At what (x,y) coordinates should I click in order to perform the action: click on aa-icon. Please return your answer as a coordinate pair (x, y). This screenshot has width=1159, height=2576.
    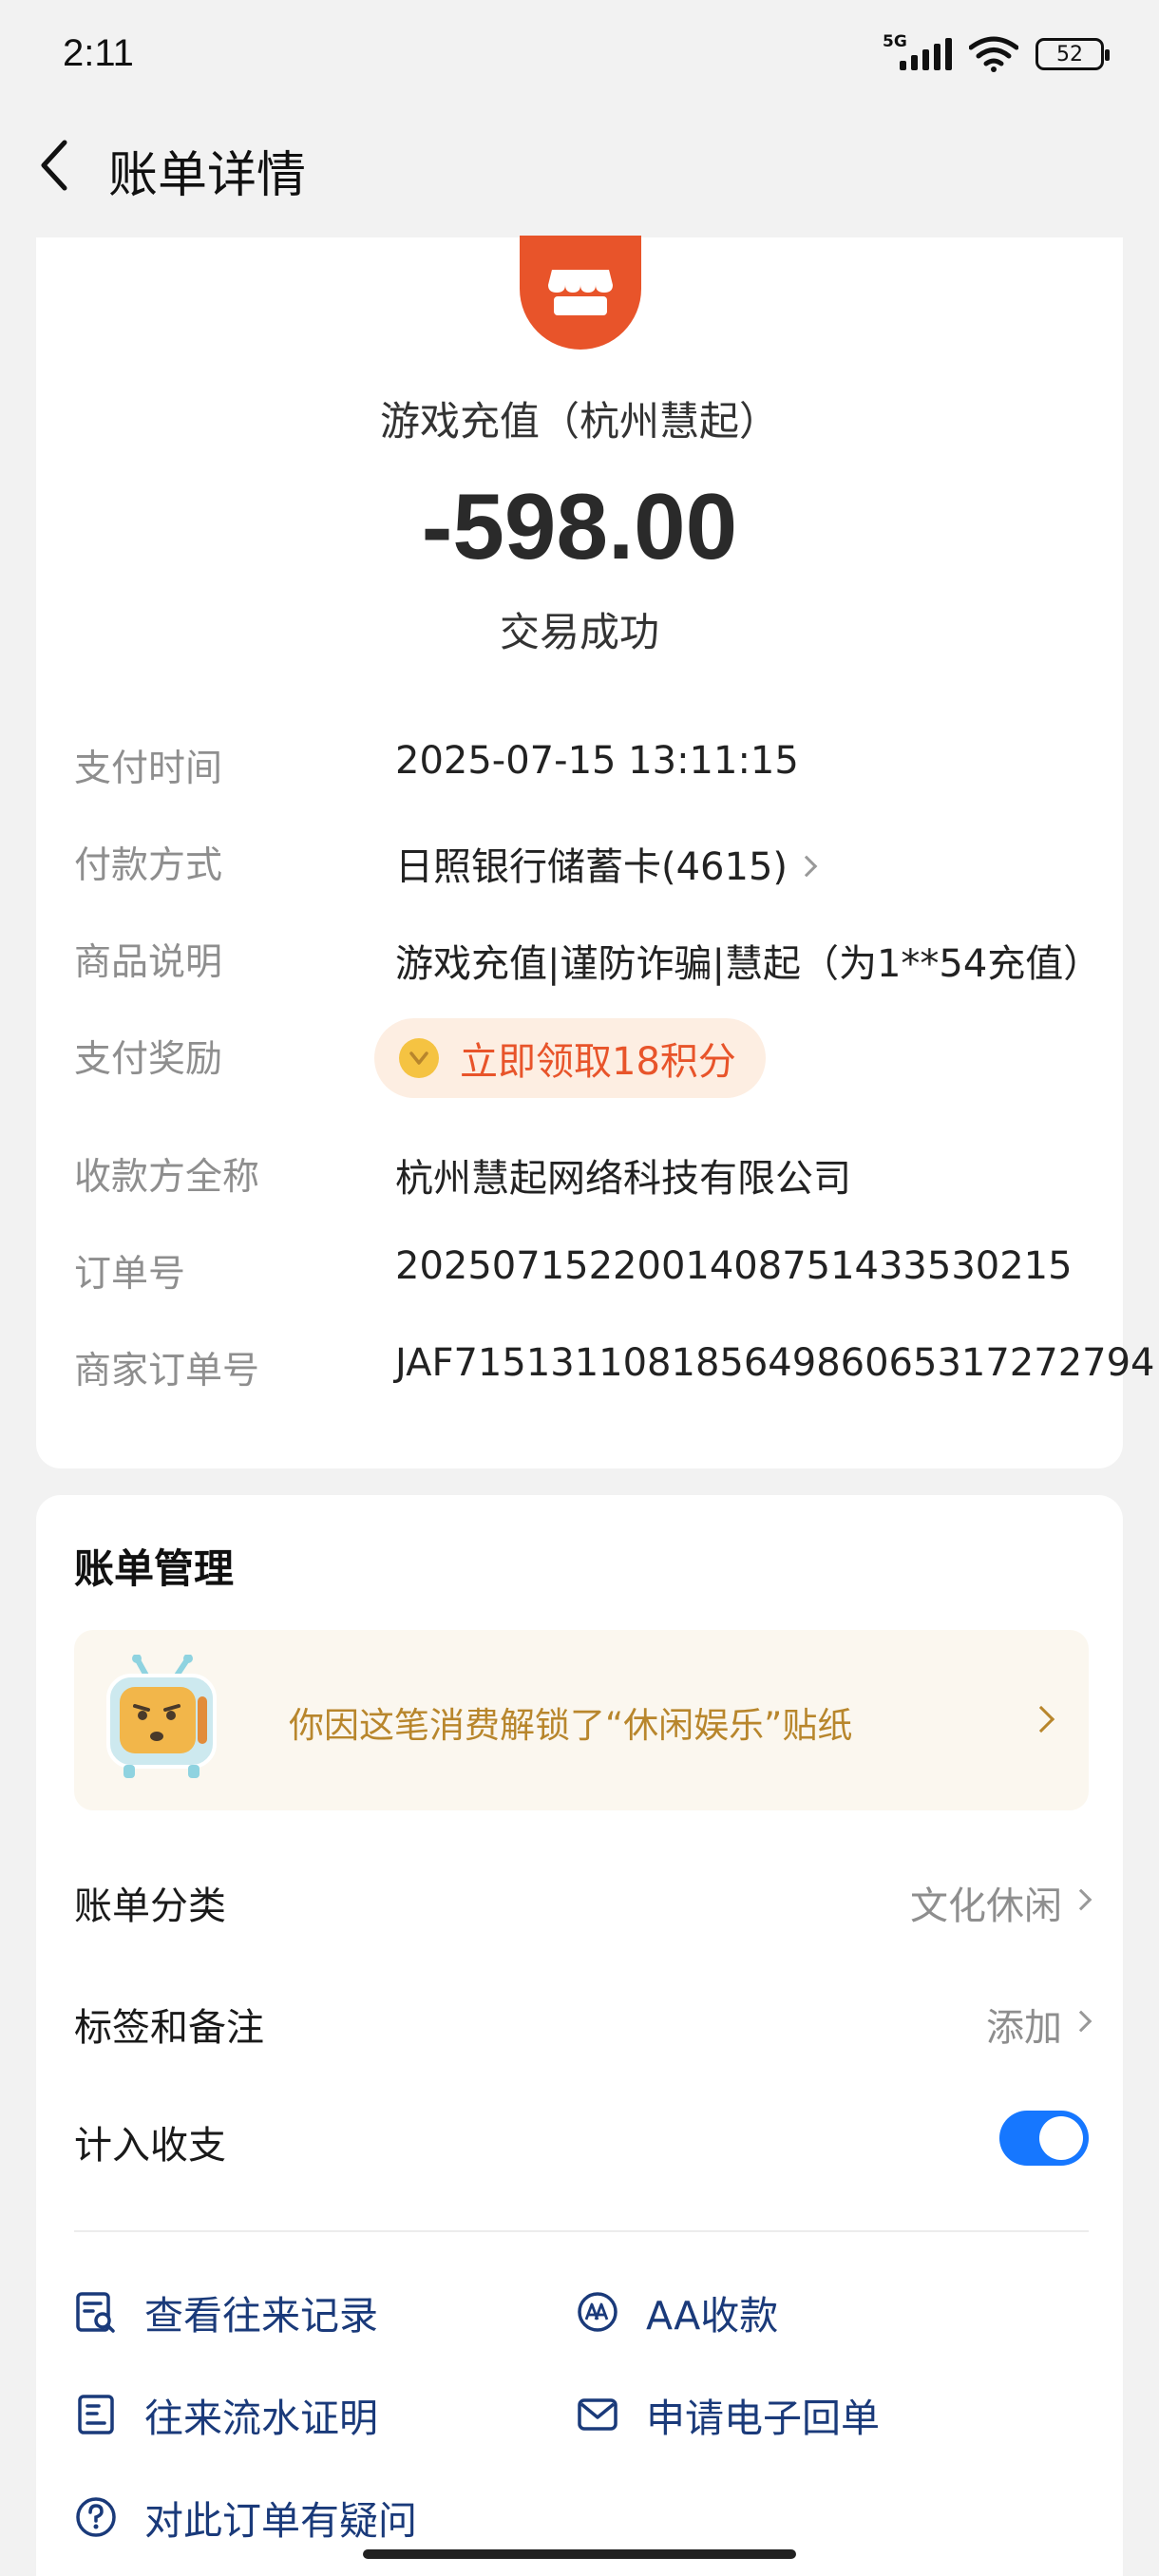
    Looking at the image, I should click on (598, 2312).